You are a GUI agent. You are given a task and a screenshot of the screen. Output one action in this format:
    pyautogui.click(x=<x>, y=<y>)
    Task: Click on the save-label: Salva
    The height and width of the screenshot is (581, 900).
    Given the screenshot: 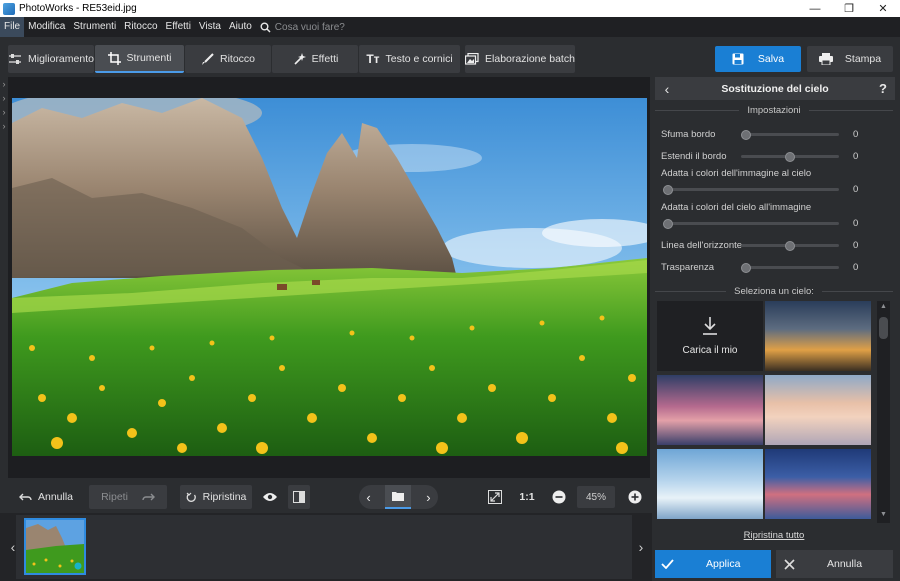 What is the action you would take?
    pyautogui.click(x=771, y=59)
    